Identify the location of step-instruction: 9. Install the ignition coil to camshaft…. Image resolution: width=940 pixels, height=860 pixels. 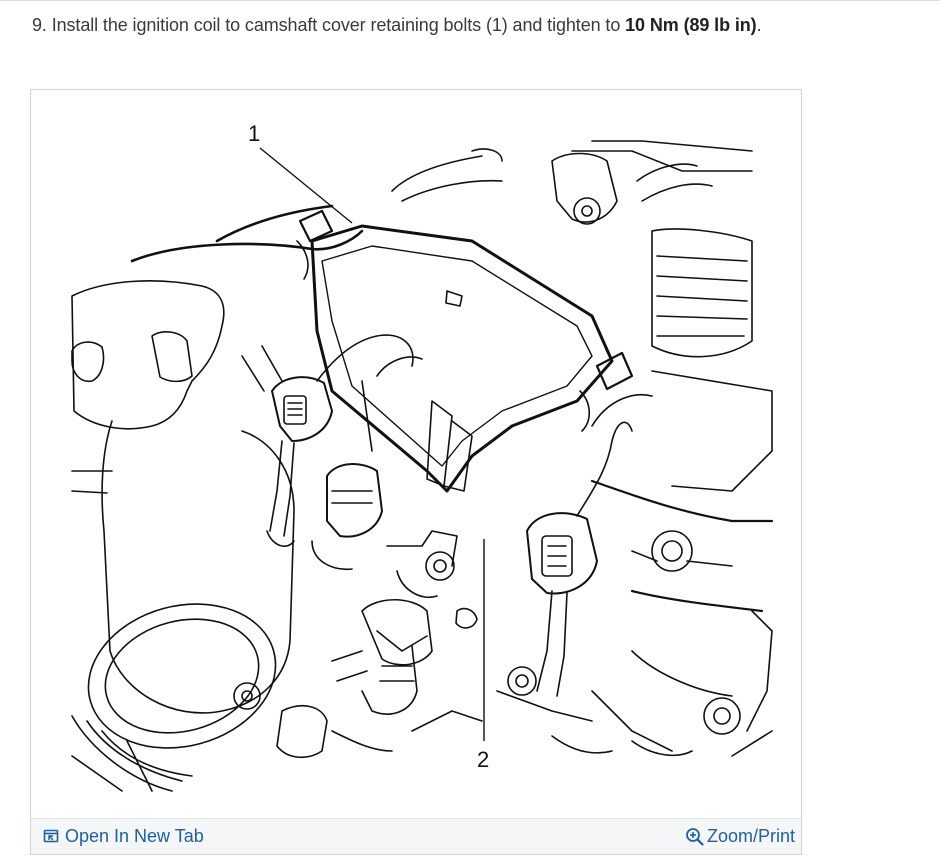
(397, 25).